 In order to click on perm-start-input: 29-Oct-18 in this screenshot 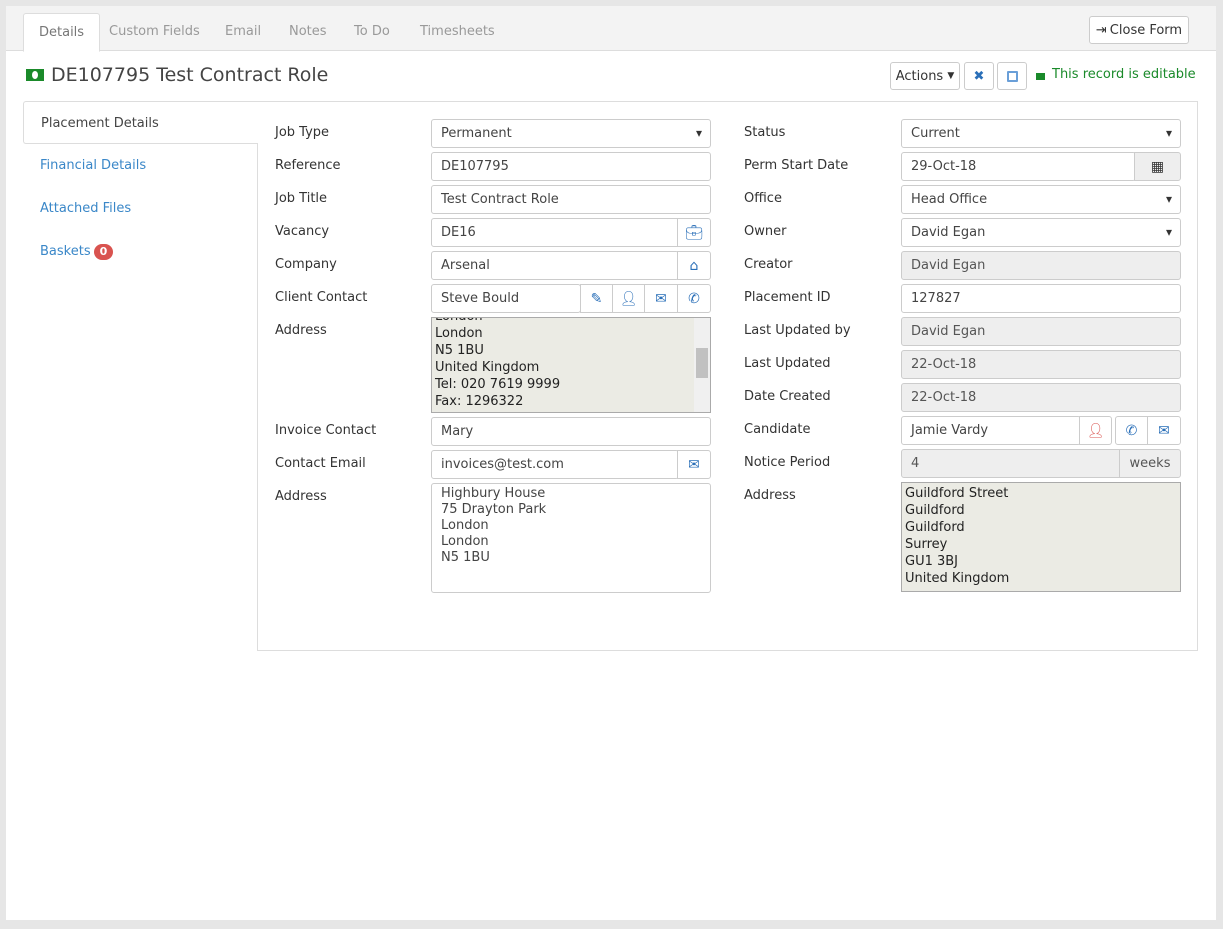, I will do `click(1018, 166)`.